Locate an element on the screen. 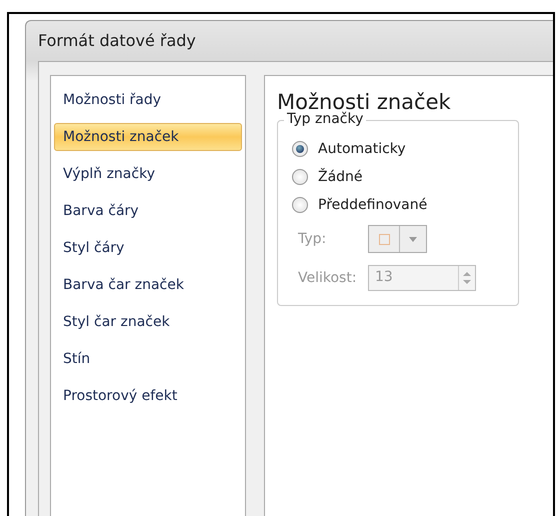 The height and width of the screenshot is (516, 559). window-title: Formát datové řady is located at coordinates (117, 41).